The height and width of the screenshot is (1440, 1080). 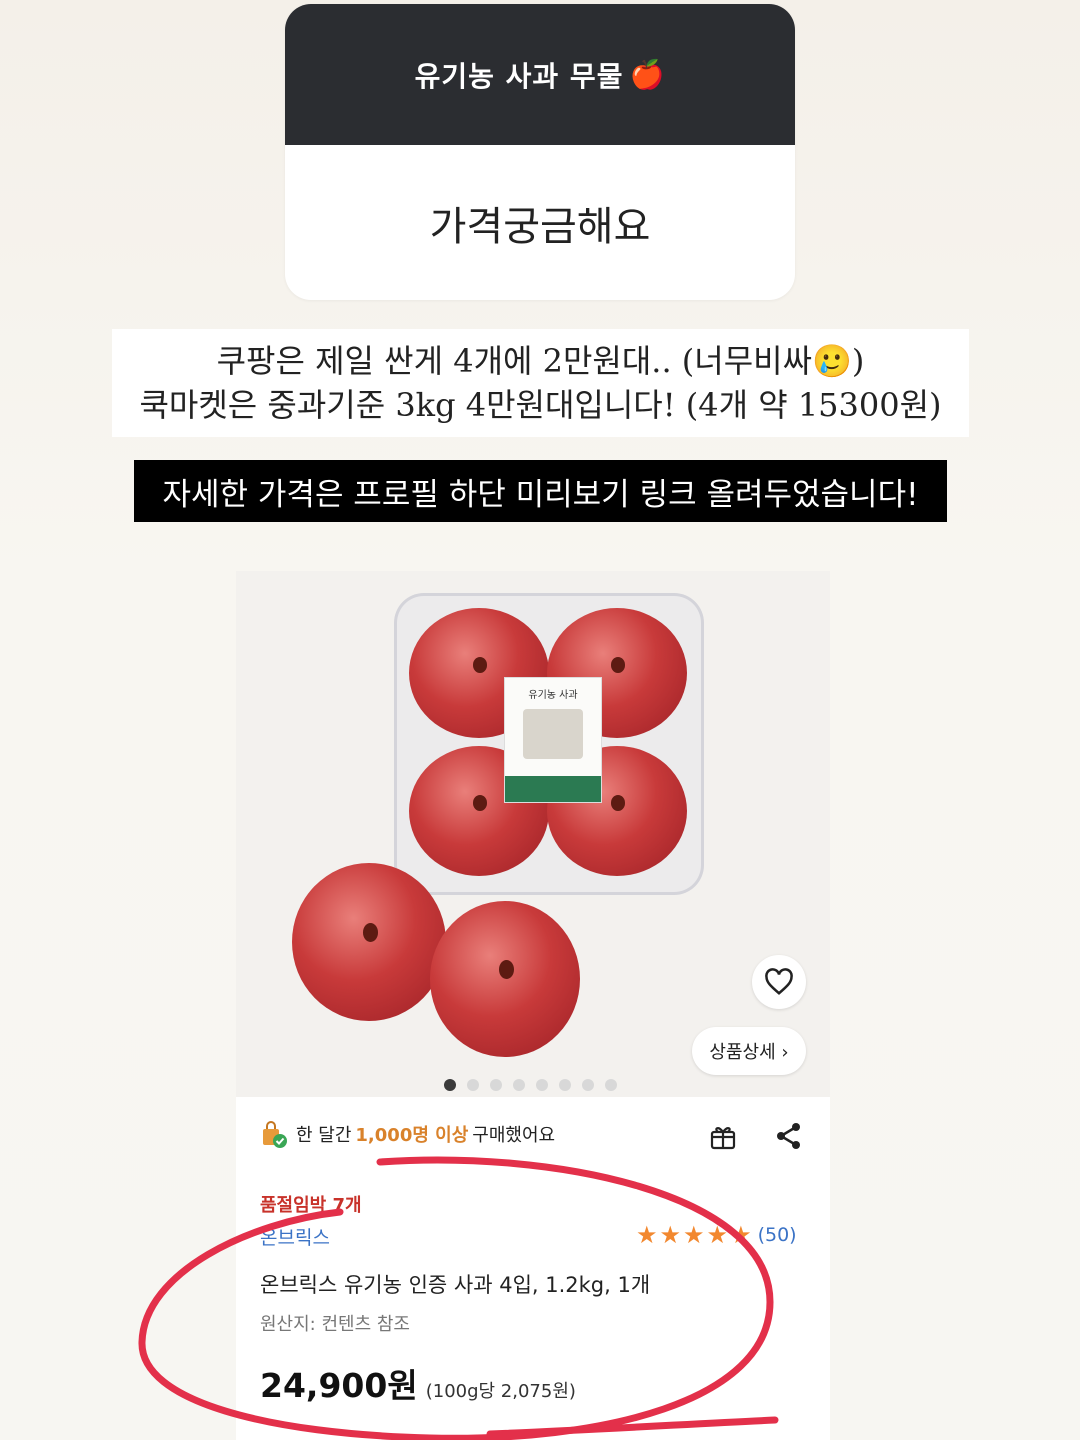 I want to click on package-label: 유기농 사과, so click(x=553, y=740).